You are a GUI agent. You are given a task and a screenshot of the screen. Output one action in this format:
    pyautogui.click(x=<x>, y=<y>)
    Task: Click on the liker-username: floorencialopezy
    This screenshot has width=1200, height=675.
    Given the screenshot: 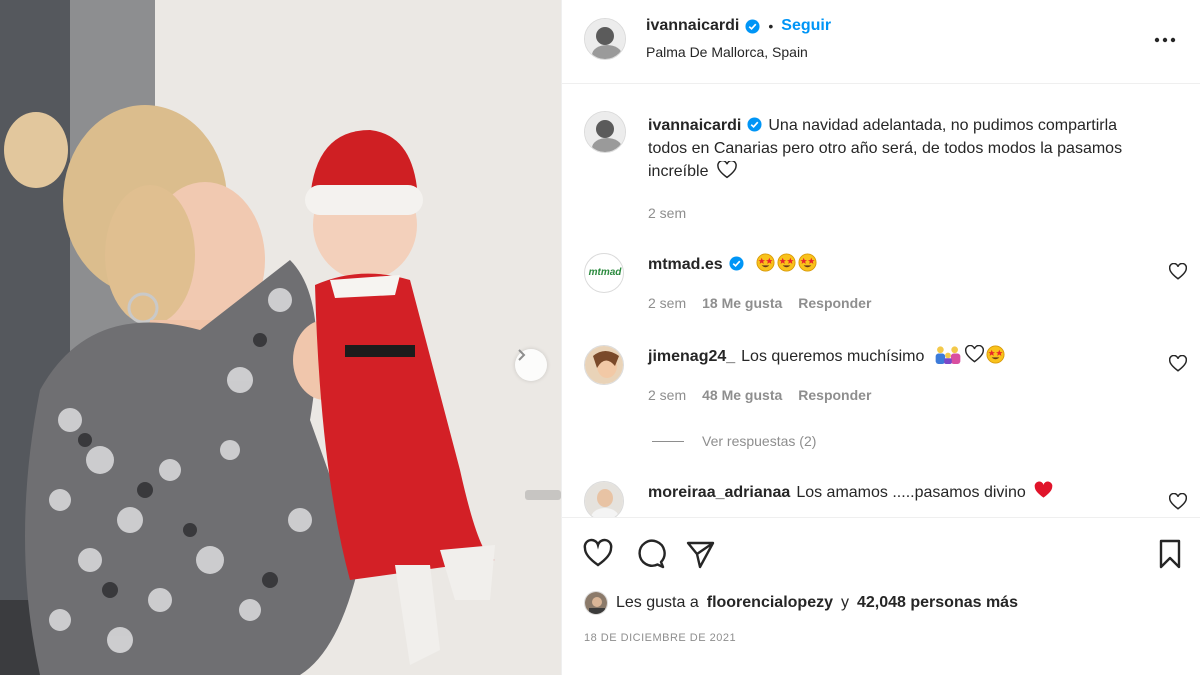 What is the action you would take?
    pyautogui.click(x=770, y=603)
    